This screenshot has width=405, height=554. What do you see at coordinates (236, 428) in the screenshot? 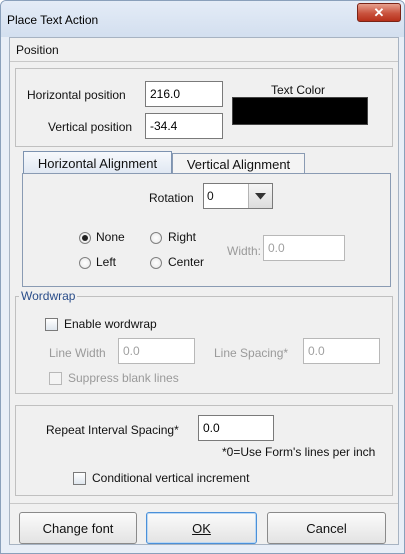
I see `repeat-interval-input` at bounding box center [236, 428].